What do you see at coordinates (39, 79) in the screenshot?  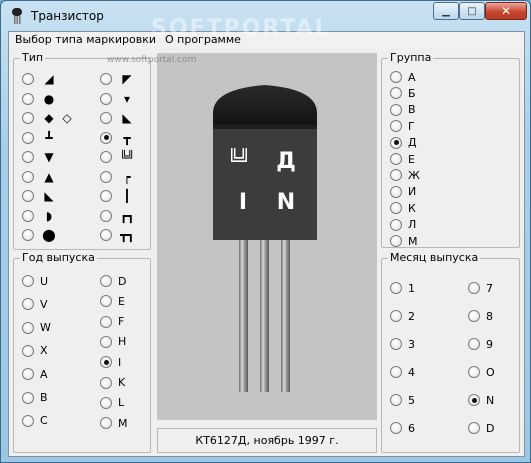 I see `type-option-0: ◢` at bounding box center [39, 79].